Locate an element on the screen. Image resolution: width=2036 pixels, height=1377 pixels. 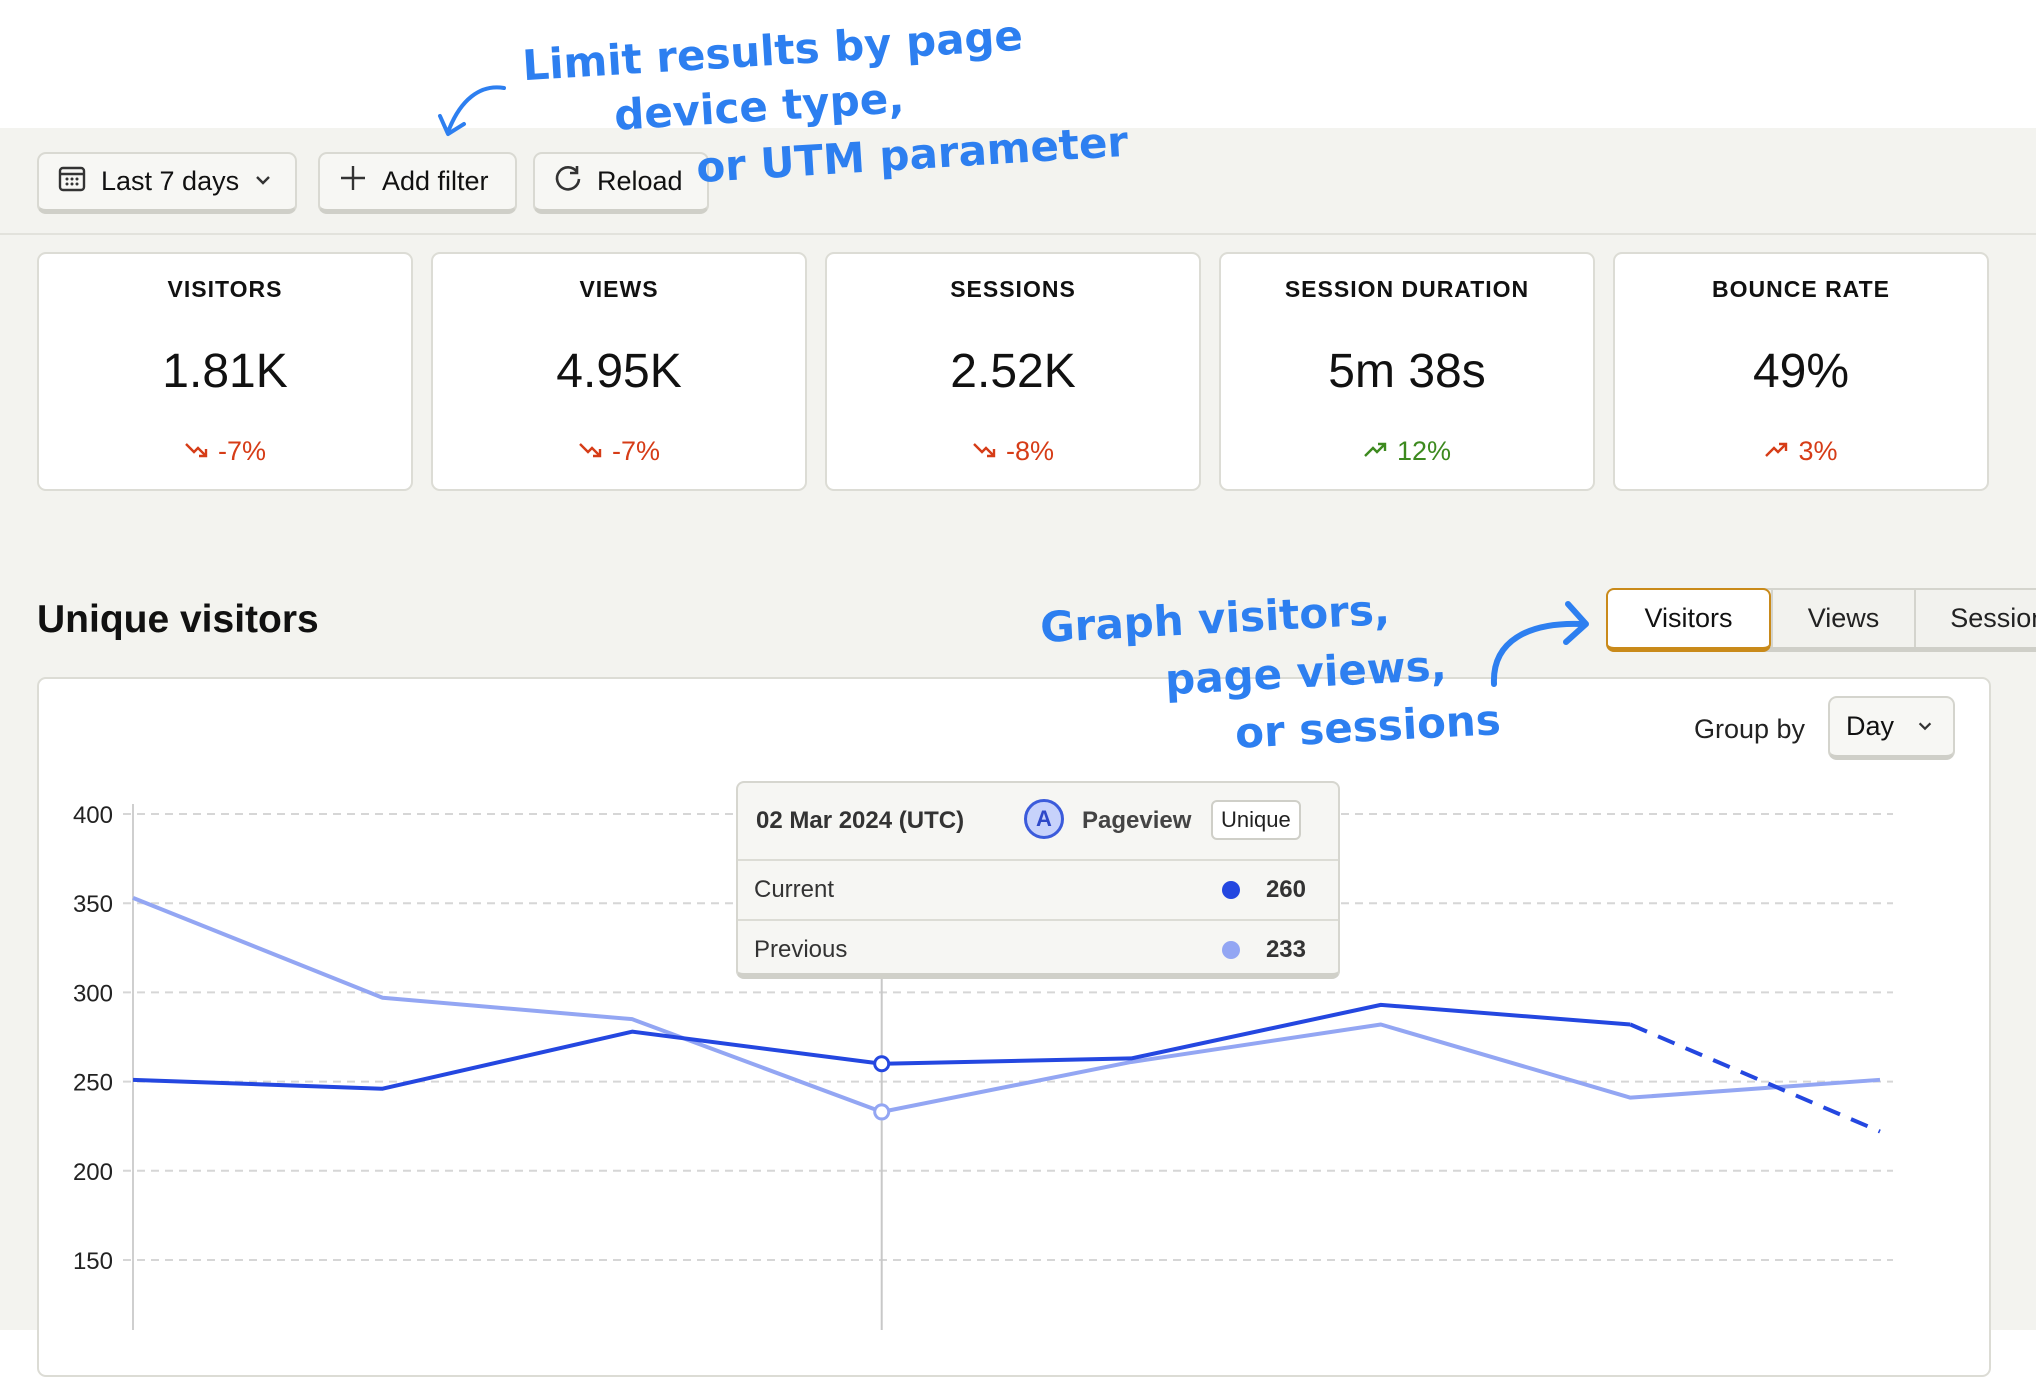
tooltip-header: 02 Mar 2024 (UTC) A Pageview Unique is located at coordinates (1038, 822).